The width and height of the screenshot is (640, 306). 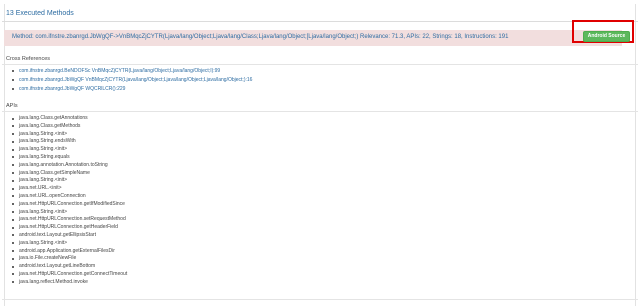 I want to click on api-item: java.lang.Class.getAnnotations, so click(x=69, y=119).